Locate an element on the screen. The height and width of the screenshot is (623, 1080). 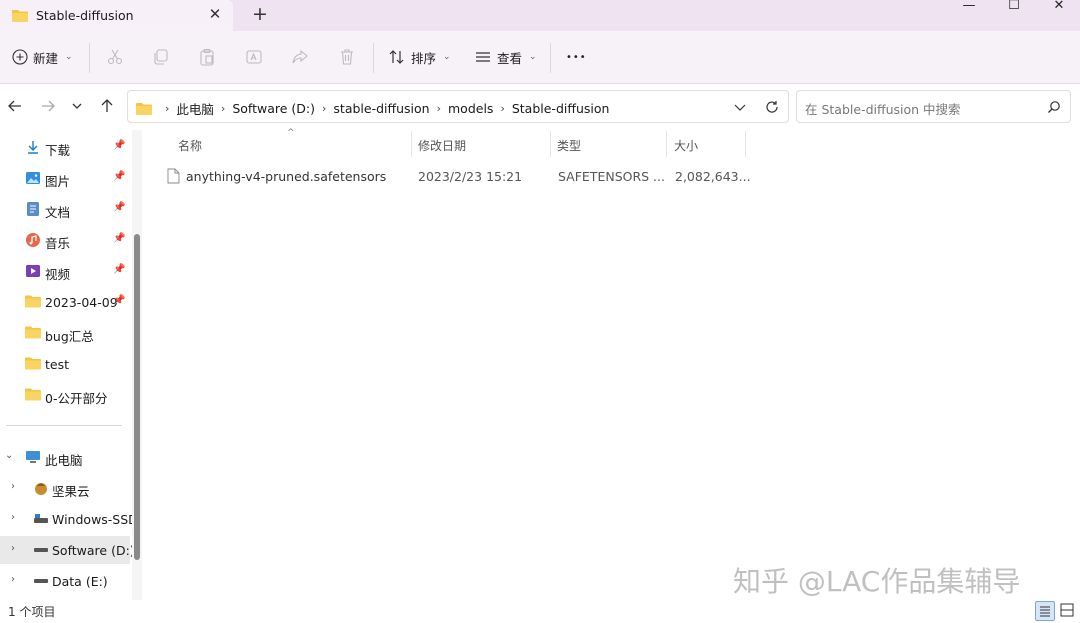
address-history-chevron-icon is located at coordinates (740, 108).